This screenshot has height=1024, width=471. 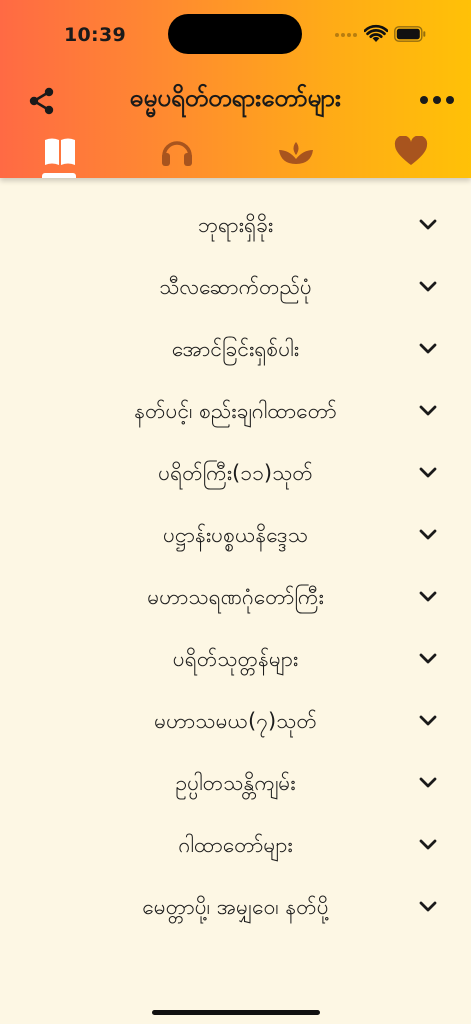 I want to click on tab-favorites, so click(x=410, y=154).